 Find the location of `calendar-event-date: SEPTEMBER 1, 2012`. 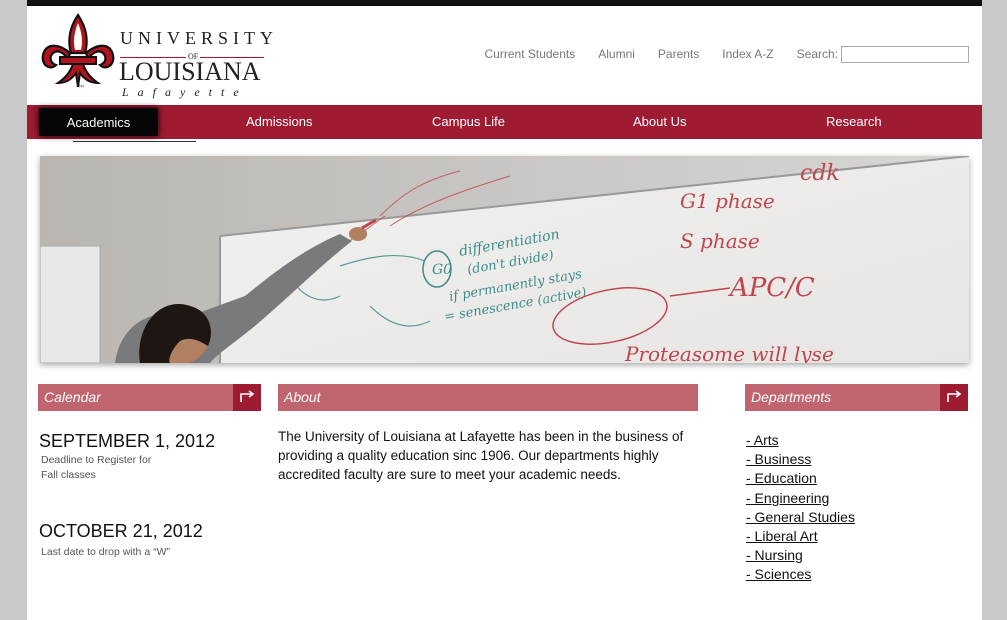

calendar-event-date: SEPTEMBER 1, 2012 is located at coordinates (127, 441).